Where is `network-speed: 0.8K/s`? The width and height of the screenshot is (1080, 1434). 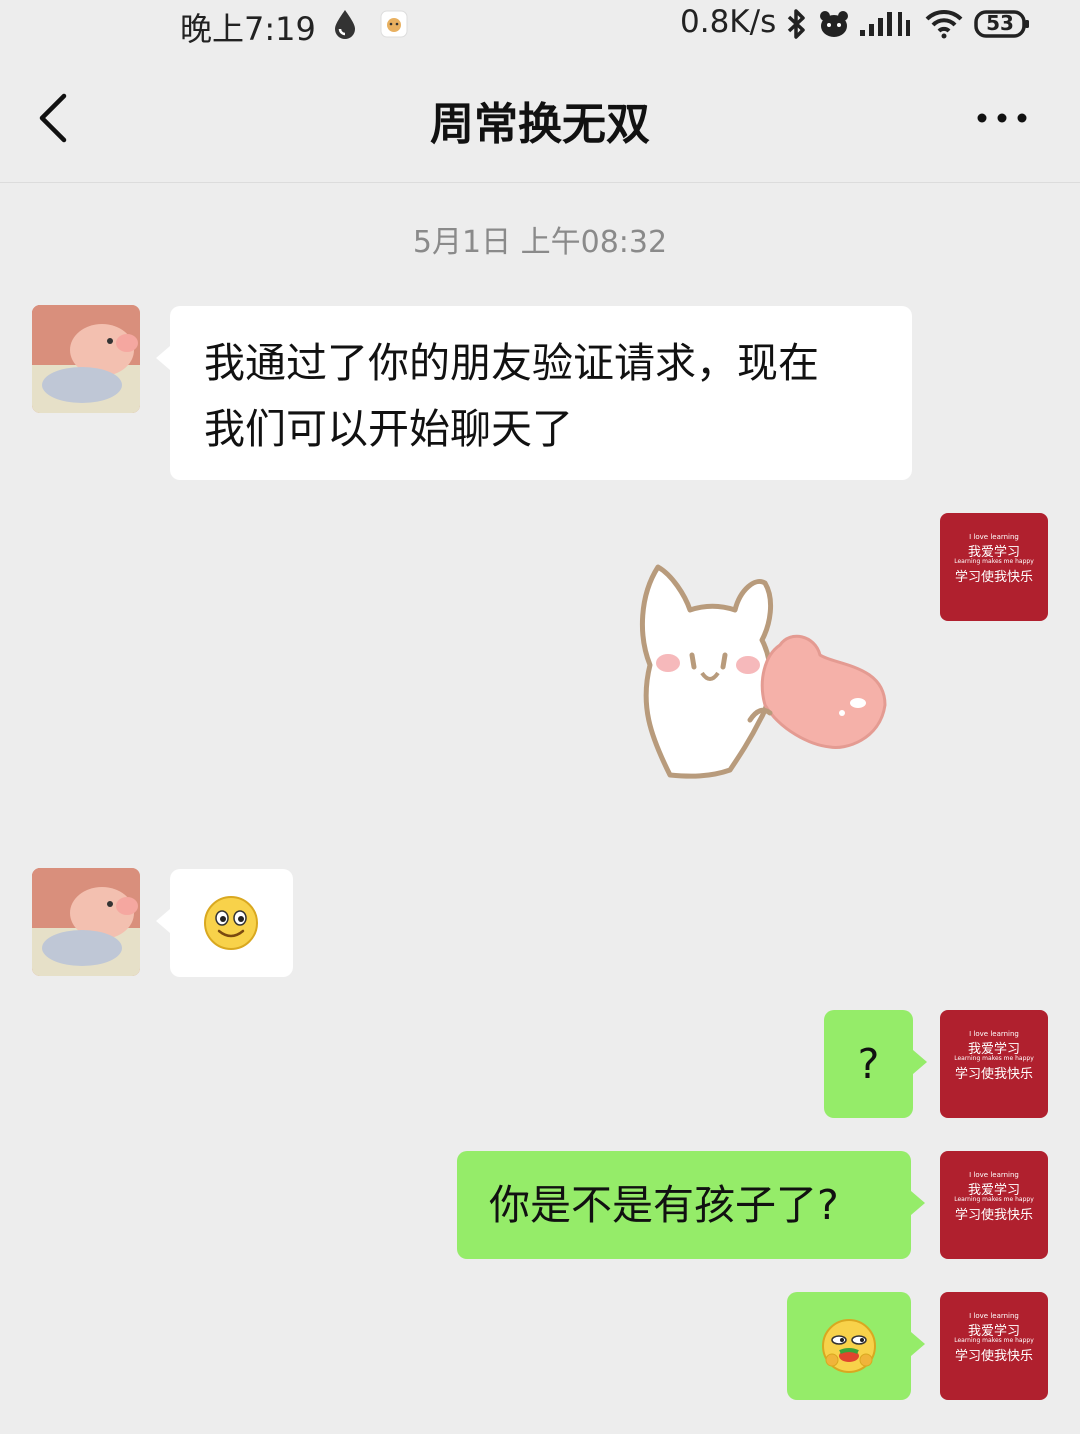
network-speed: 0.8K/s is located at coordinates (728, 22).